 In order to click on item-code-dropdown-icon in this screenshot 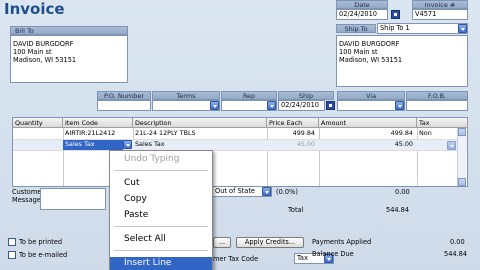, I will do `click(127, 144)`.